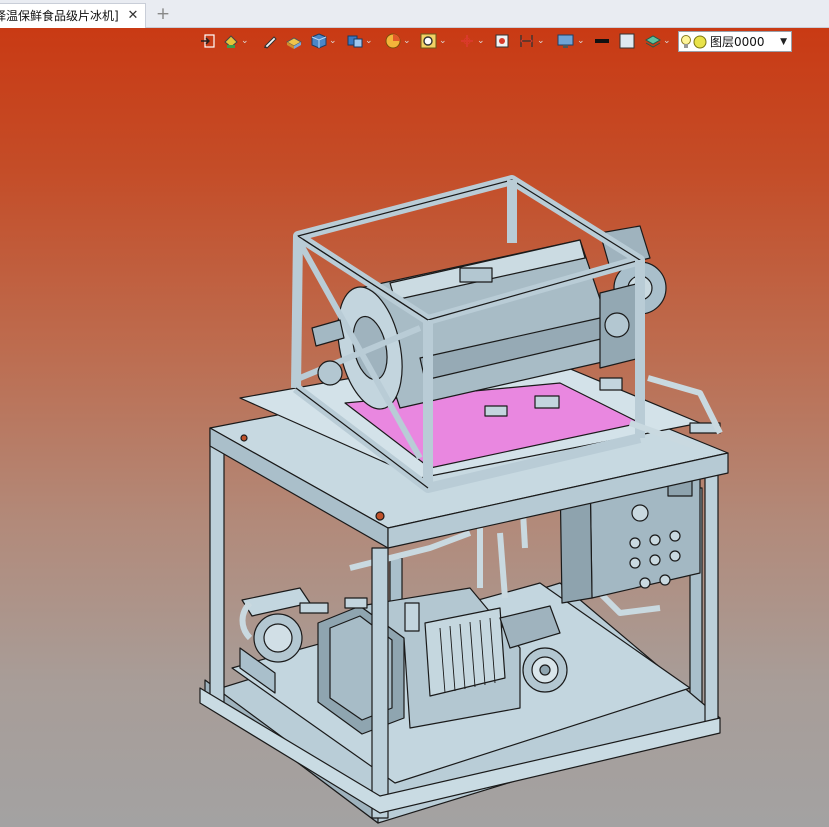 The image size is (829, 827). What do you see at coordinates (380, 683) in the screenshot?
I see `frame-post-front-mid` at bounding box center [380, 683].